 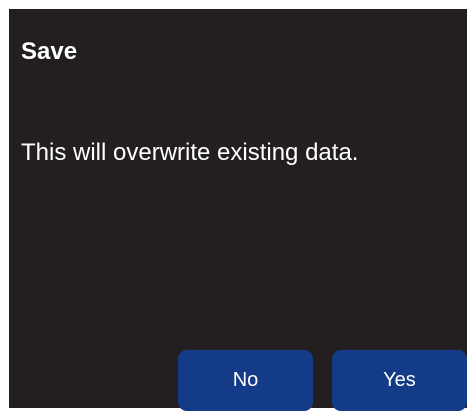 What do you see at coordinates (190, 152) in the screenshot?
I see `dialog-message: This will overwrite existing data.` at bounding box center [190, 152].